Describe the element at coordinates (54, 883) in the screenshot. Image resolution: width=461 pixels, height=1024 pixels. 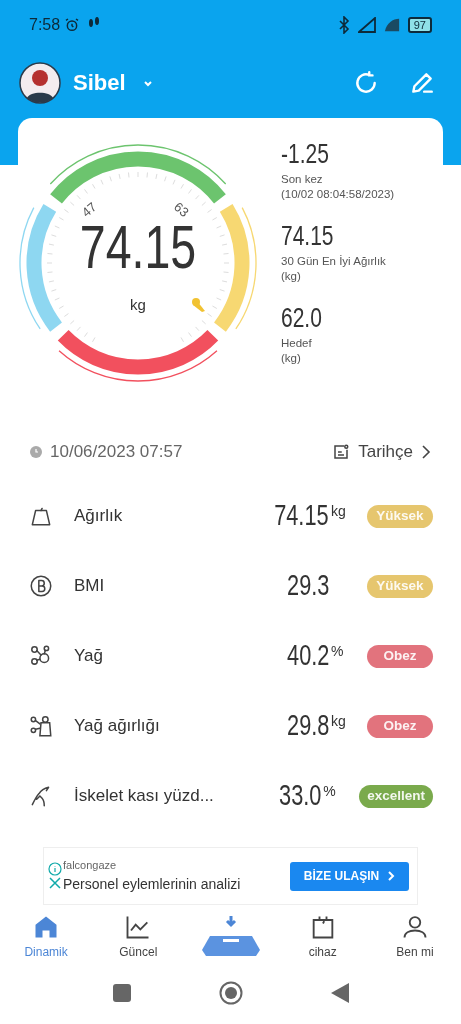
I see `close-icon` at that location.